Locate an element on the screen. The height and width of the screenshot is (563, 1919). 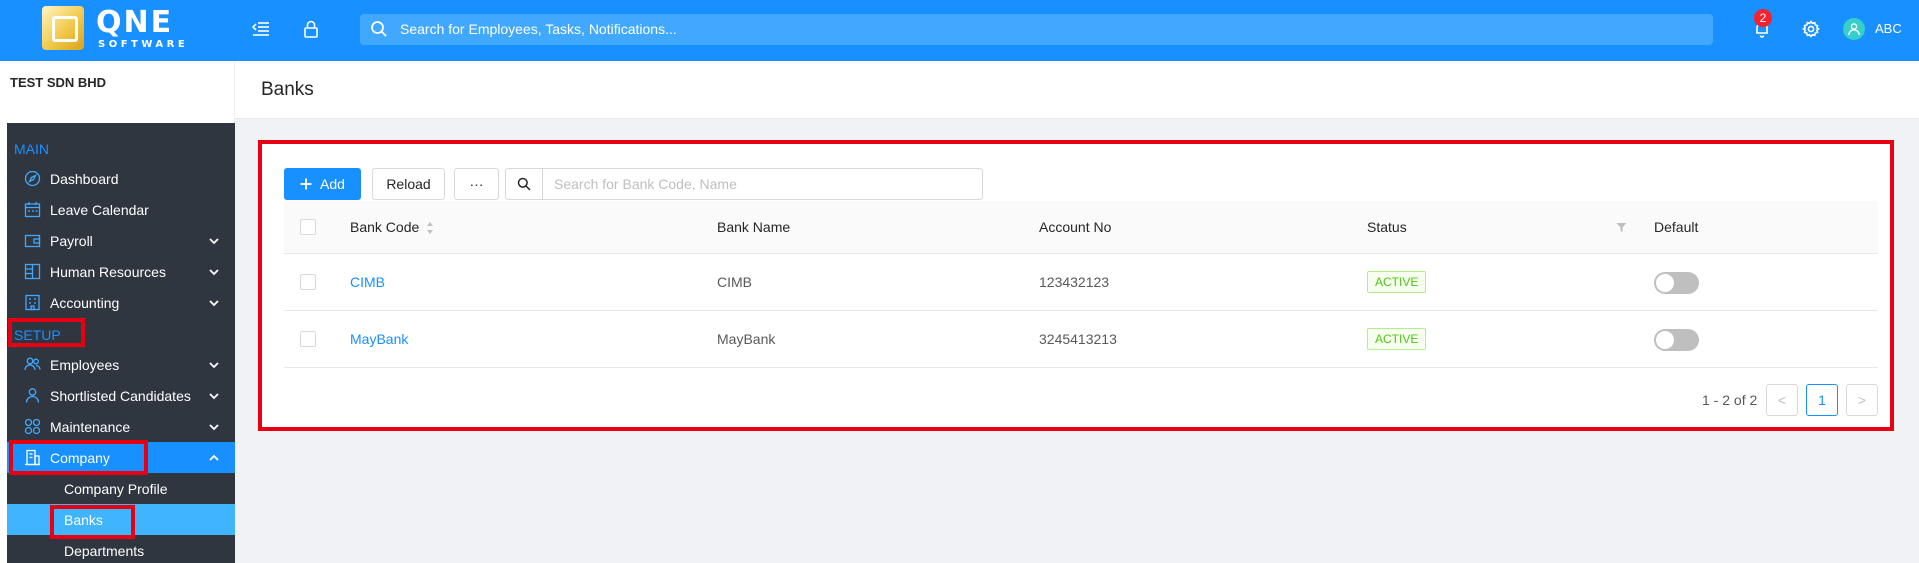
page-number-label: 1 is located at coordinates (1822, 400).